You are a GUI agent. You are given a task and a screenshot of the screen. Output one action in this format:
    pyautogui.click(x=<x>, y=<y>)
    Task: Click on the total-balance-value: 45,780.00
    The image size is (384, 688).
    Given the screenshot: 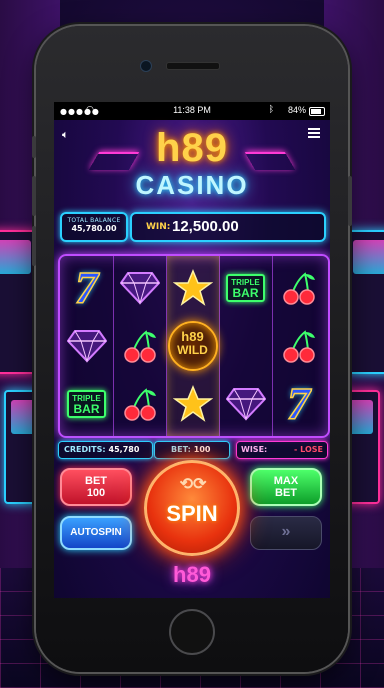 What is the action you would take?
    pyautogui.click(x=94, y=228)
    